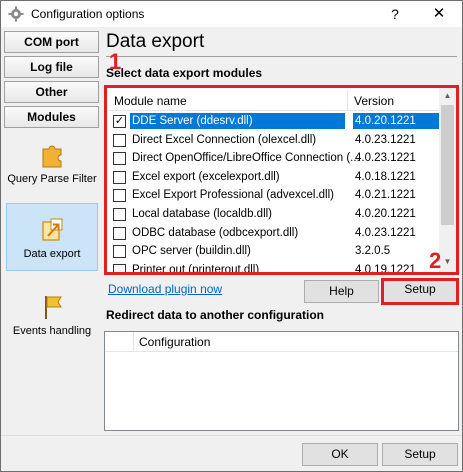  Describe the element at coordinates (231, 453) in the screenshot. I see `footer: OK Setup` at that location.